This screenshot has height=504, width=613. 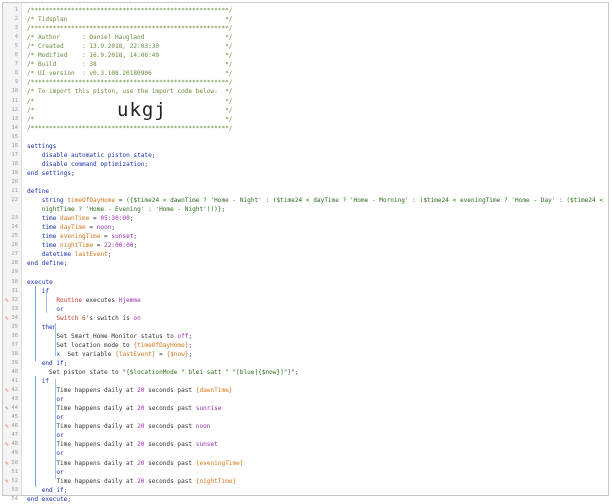 I want to click on code-token-var: {lastEvent}, so click(x=135, y=354).